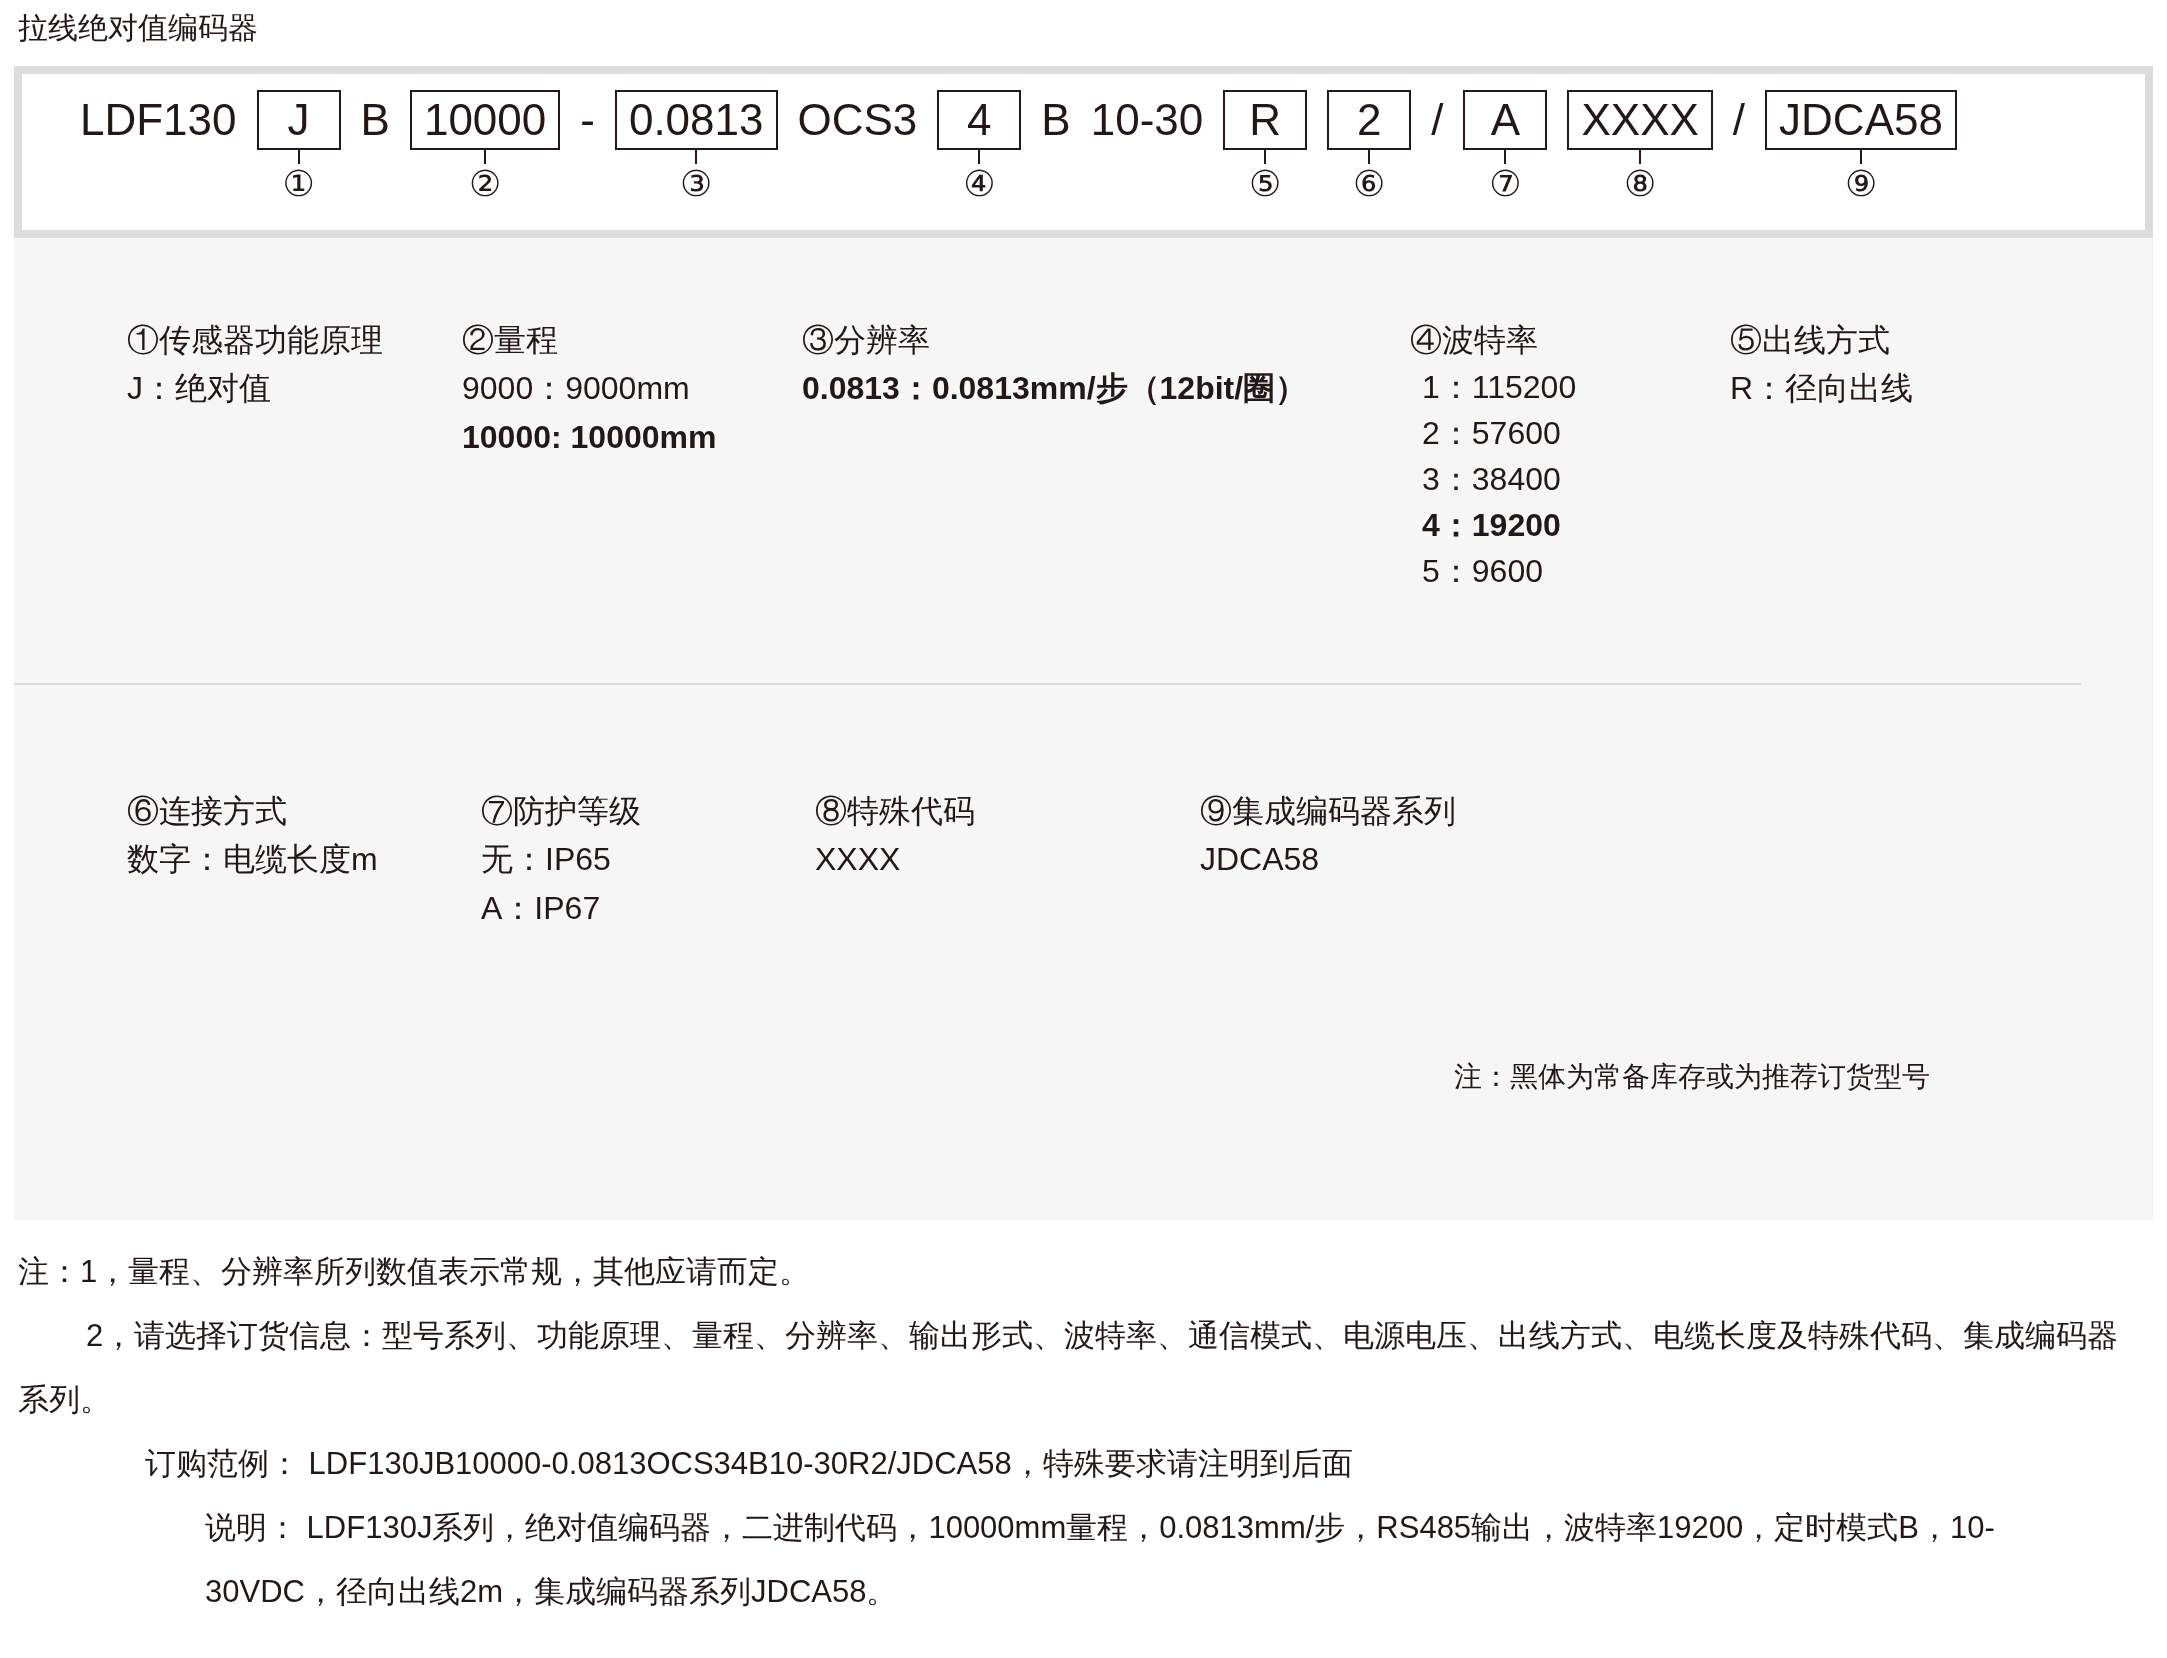 Image resolution: width=2167 pixels, height=1658 pixels. Describe the element at coordinates (255, 340) in the screenshot. I see `option-heading: ①传感器功能原理` at that location.